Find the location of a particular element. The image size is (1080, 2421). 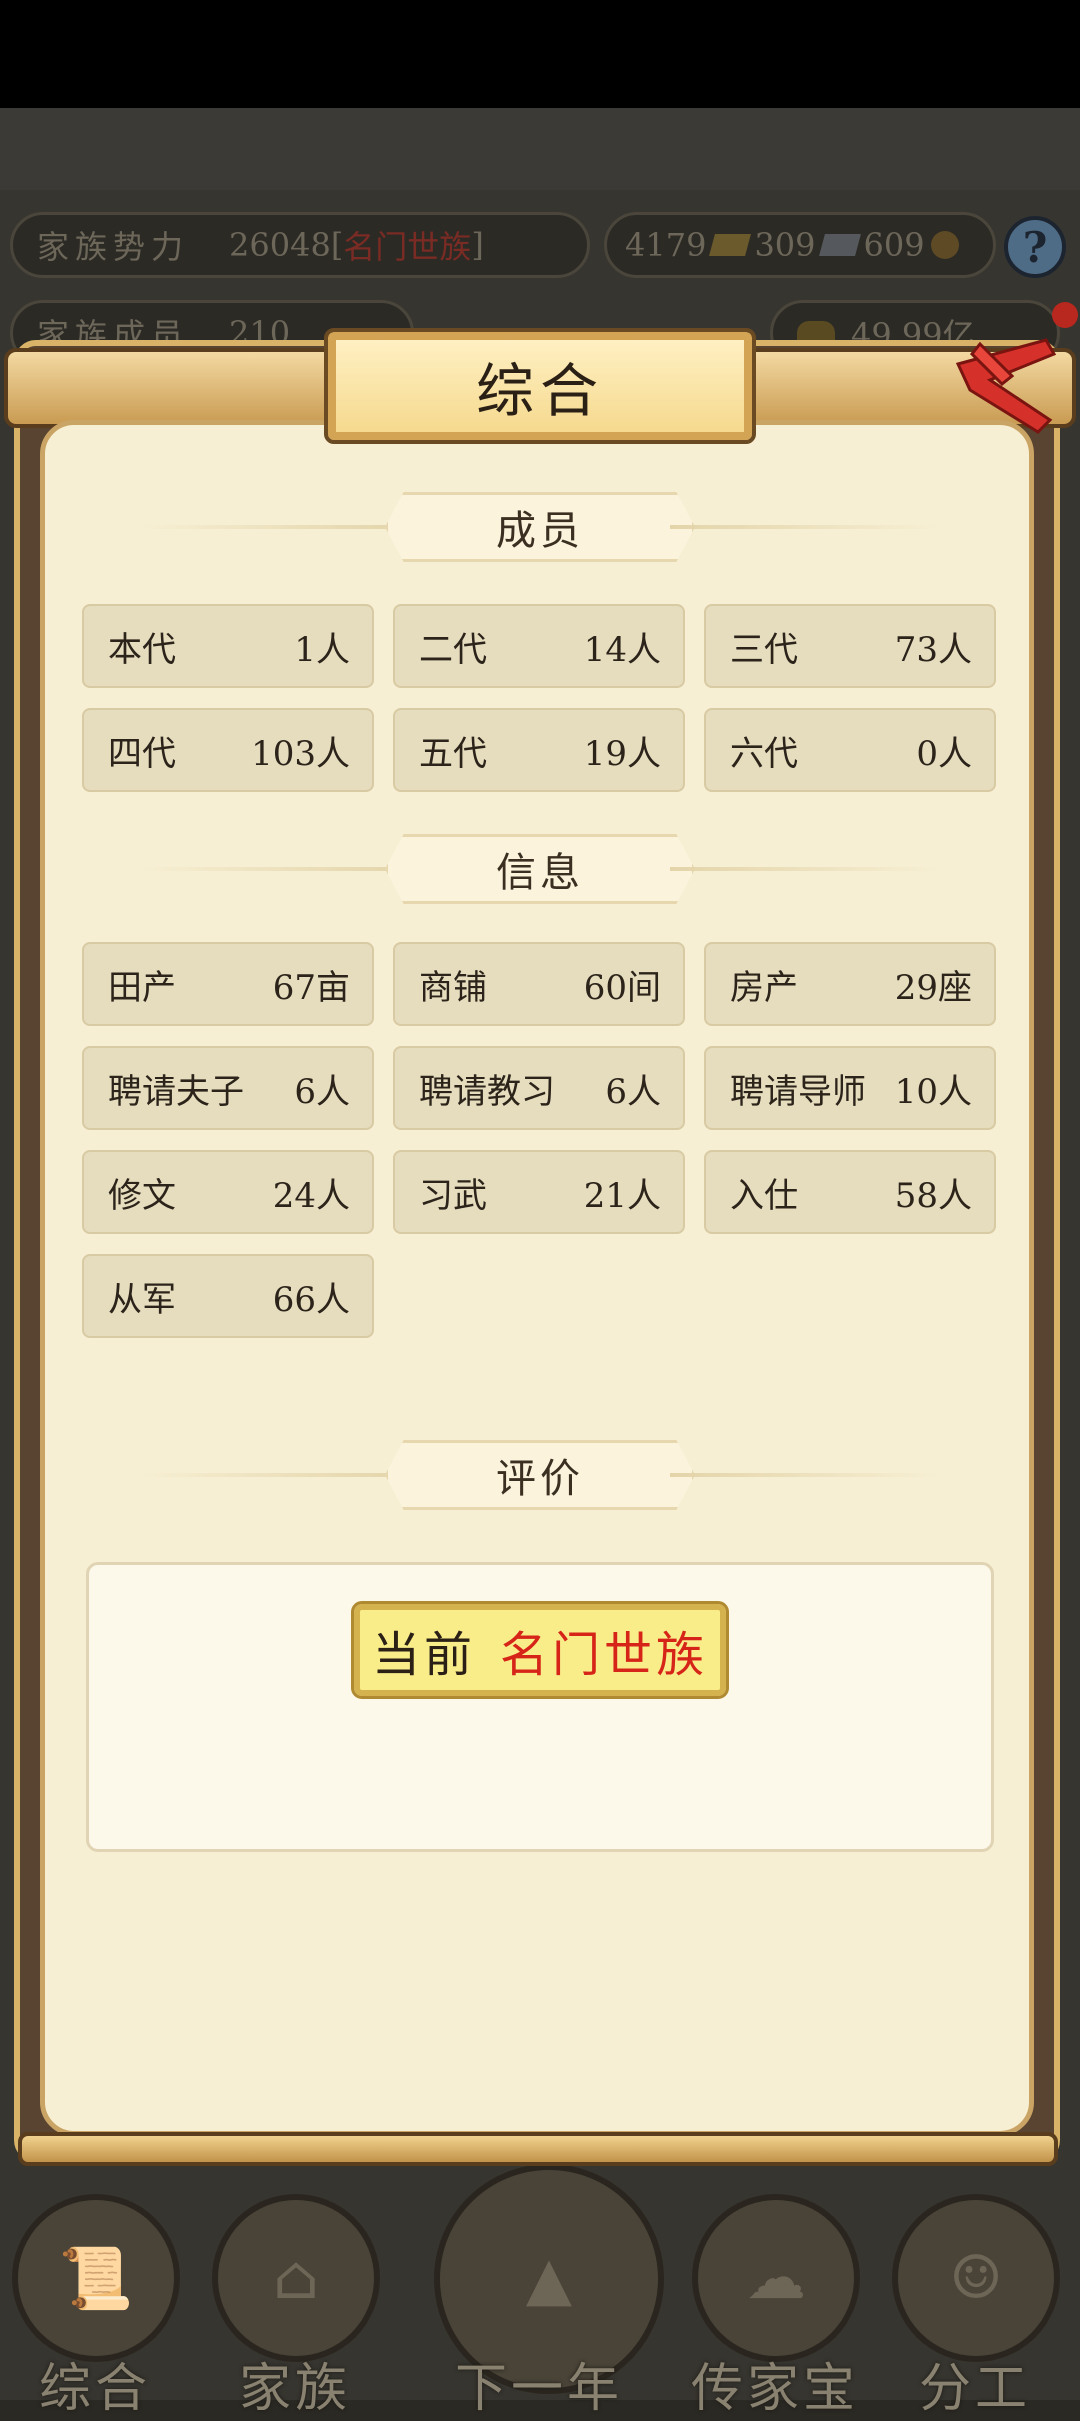

stat-value: 14人 is located at coordinates (622, 649).